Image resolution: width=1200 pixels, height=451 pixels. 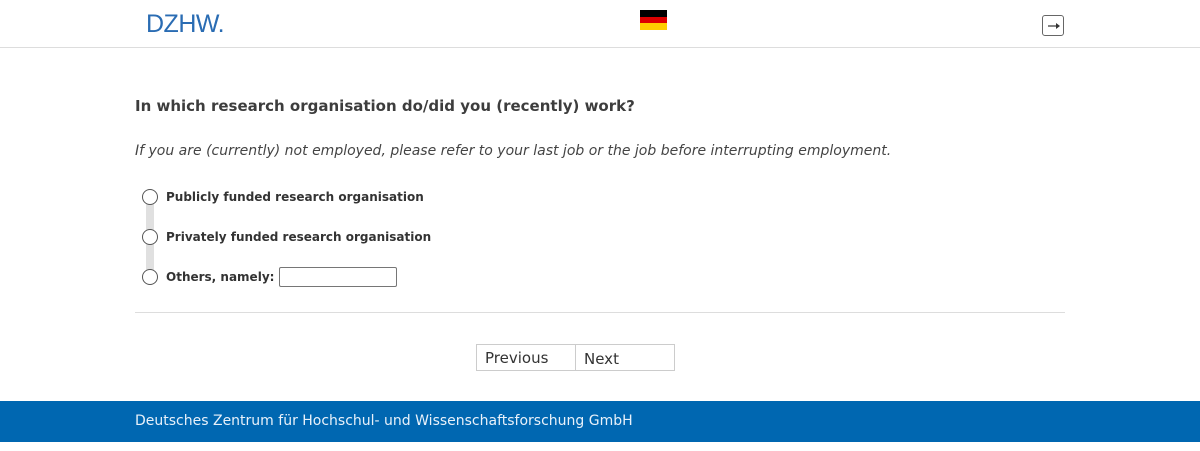 I want to click on dzhw-logo: DZHW., so click(x=185, y=24).